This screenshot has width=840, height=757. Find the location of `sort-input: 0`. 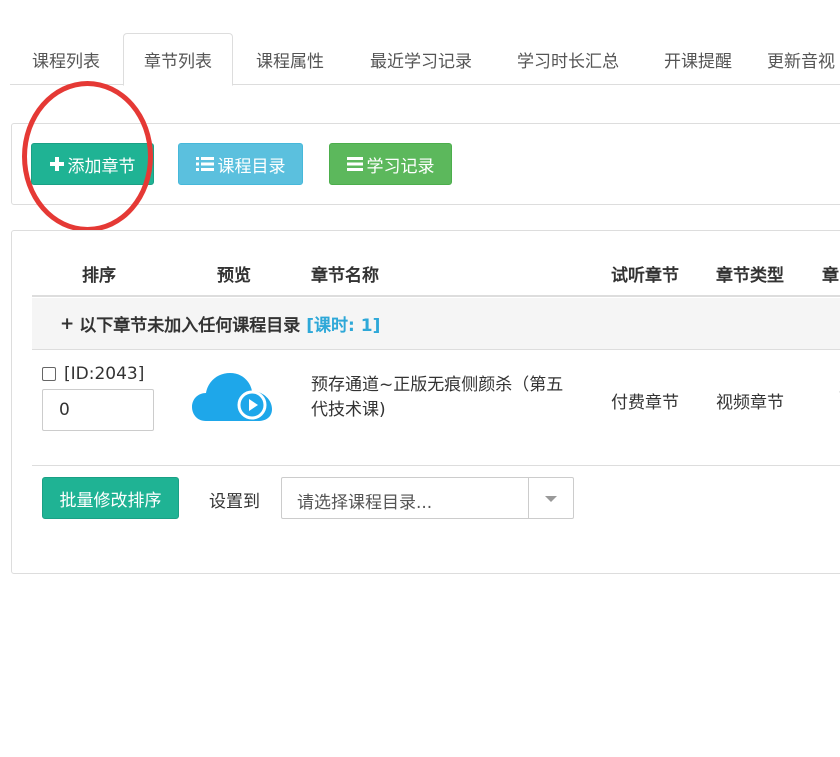

sort-input: 0 is located at coordinates (98, 410).